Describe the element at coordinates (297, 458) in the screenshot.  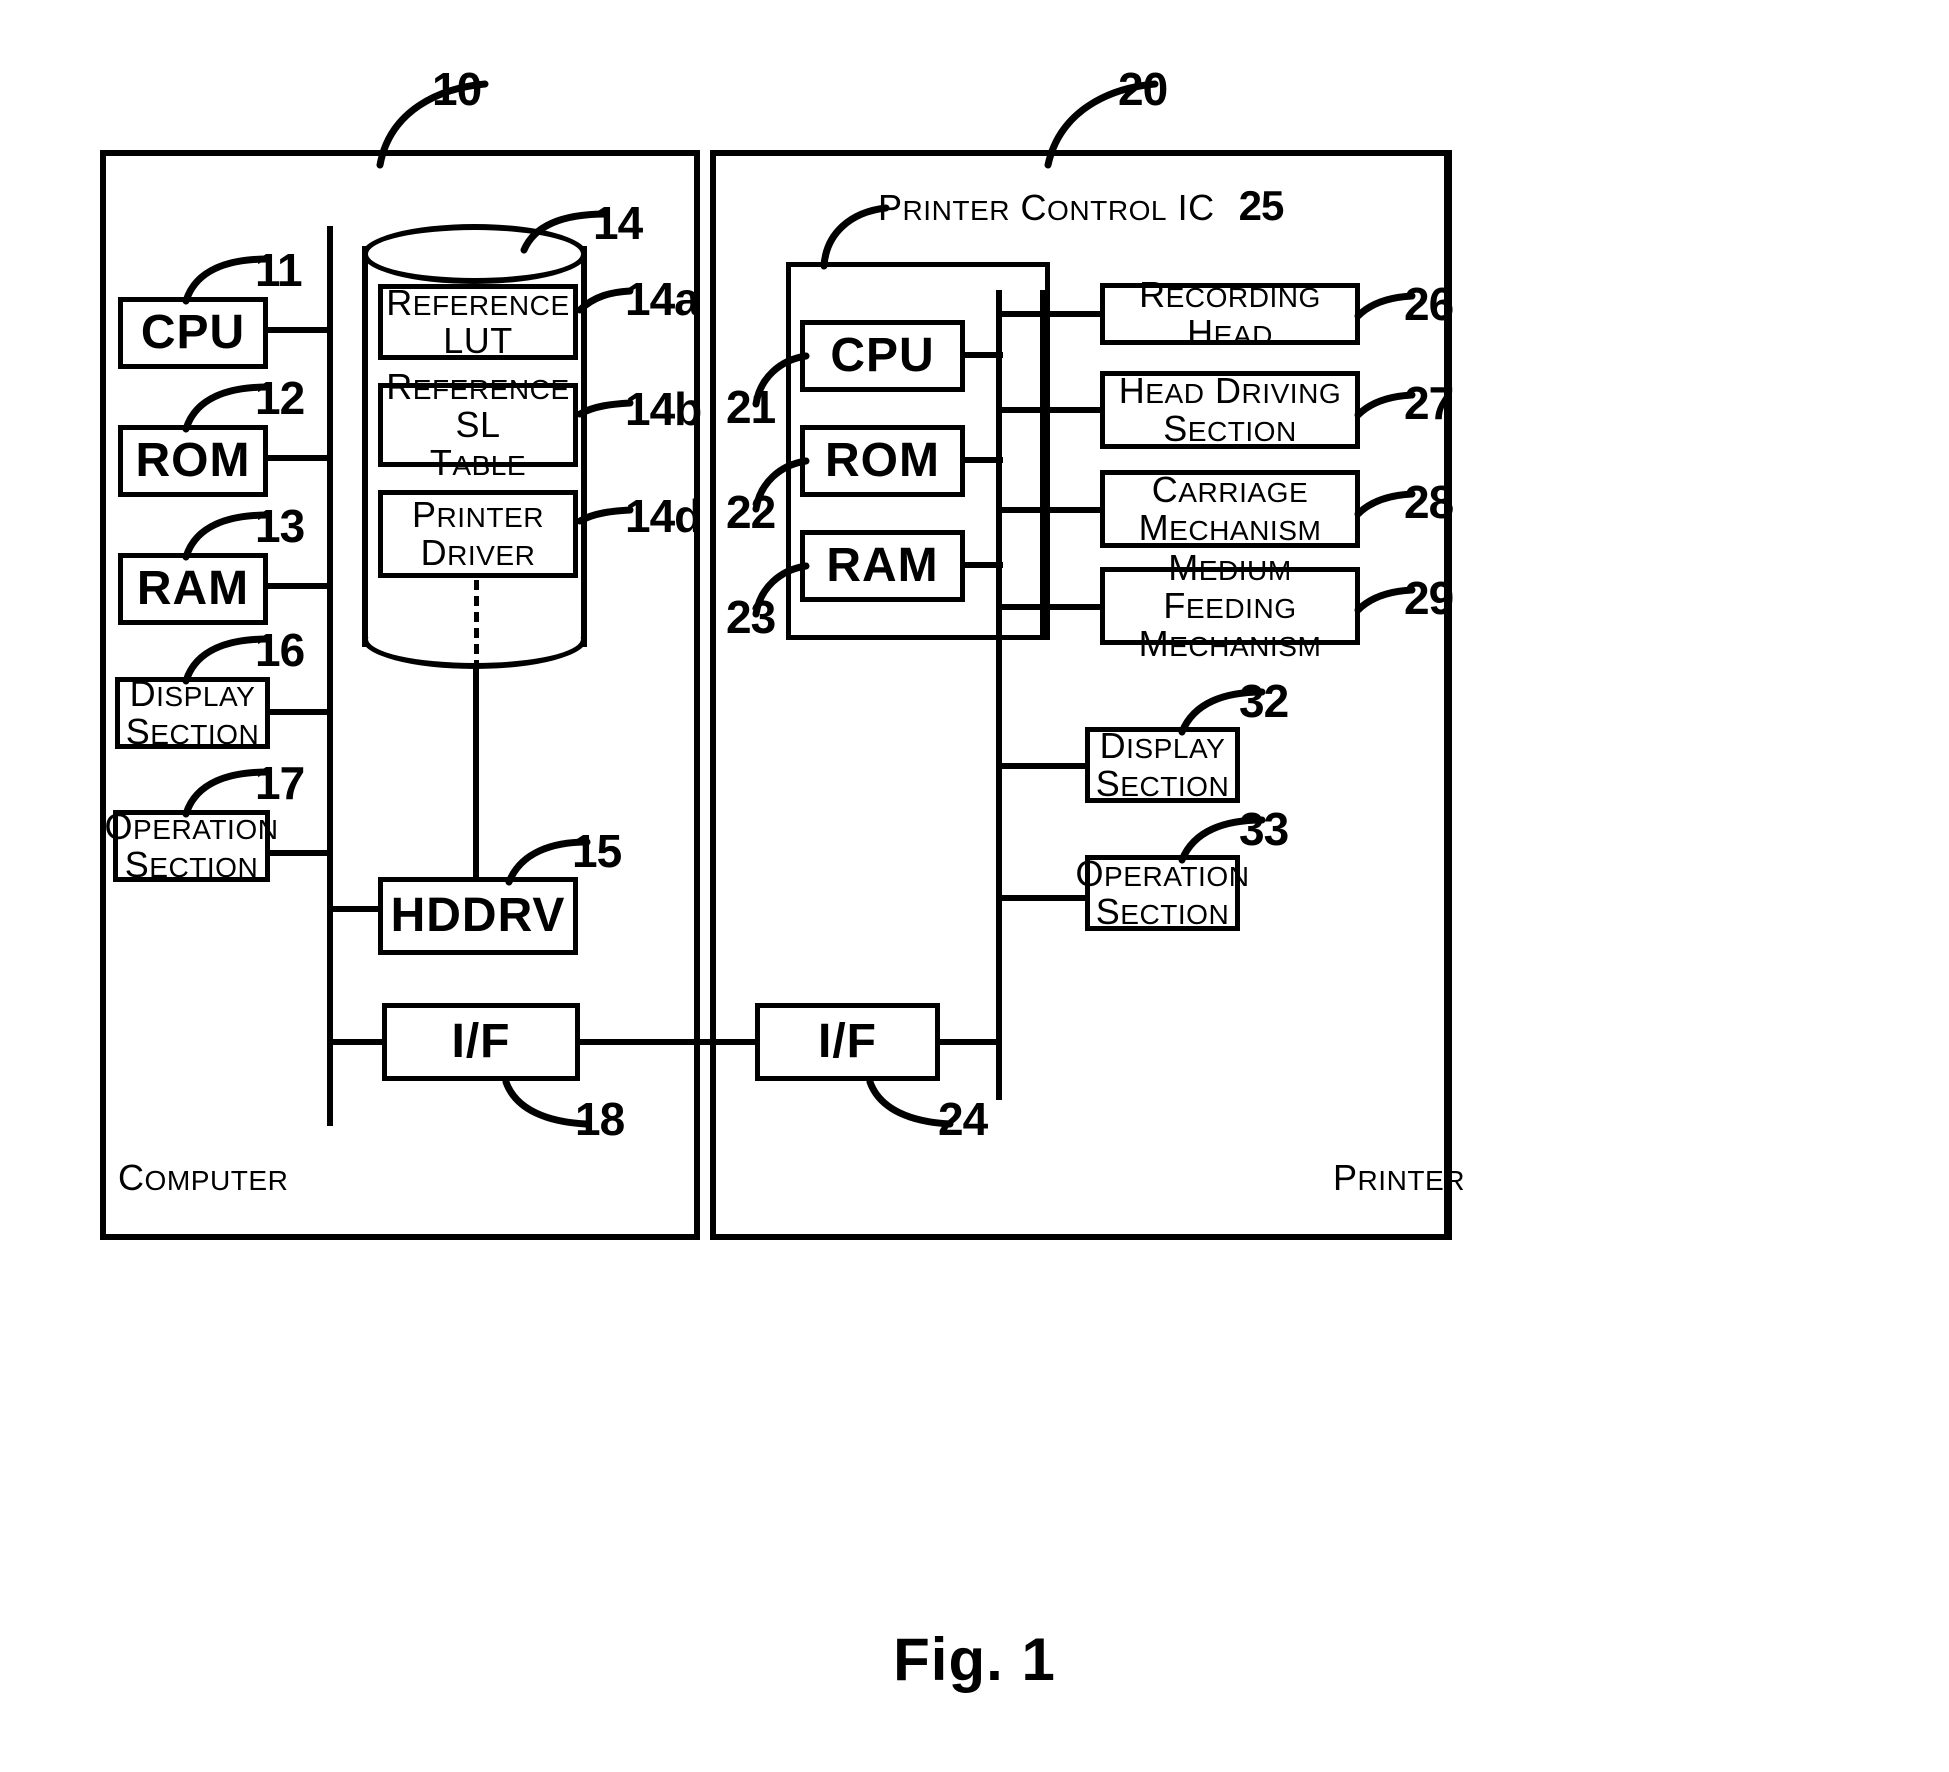
I see `wire-rom-bus` at that location.